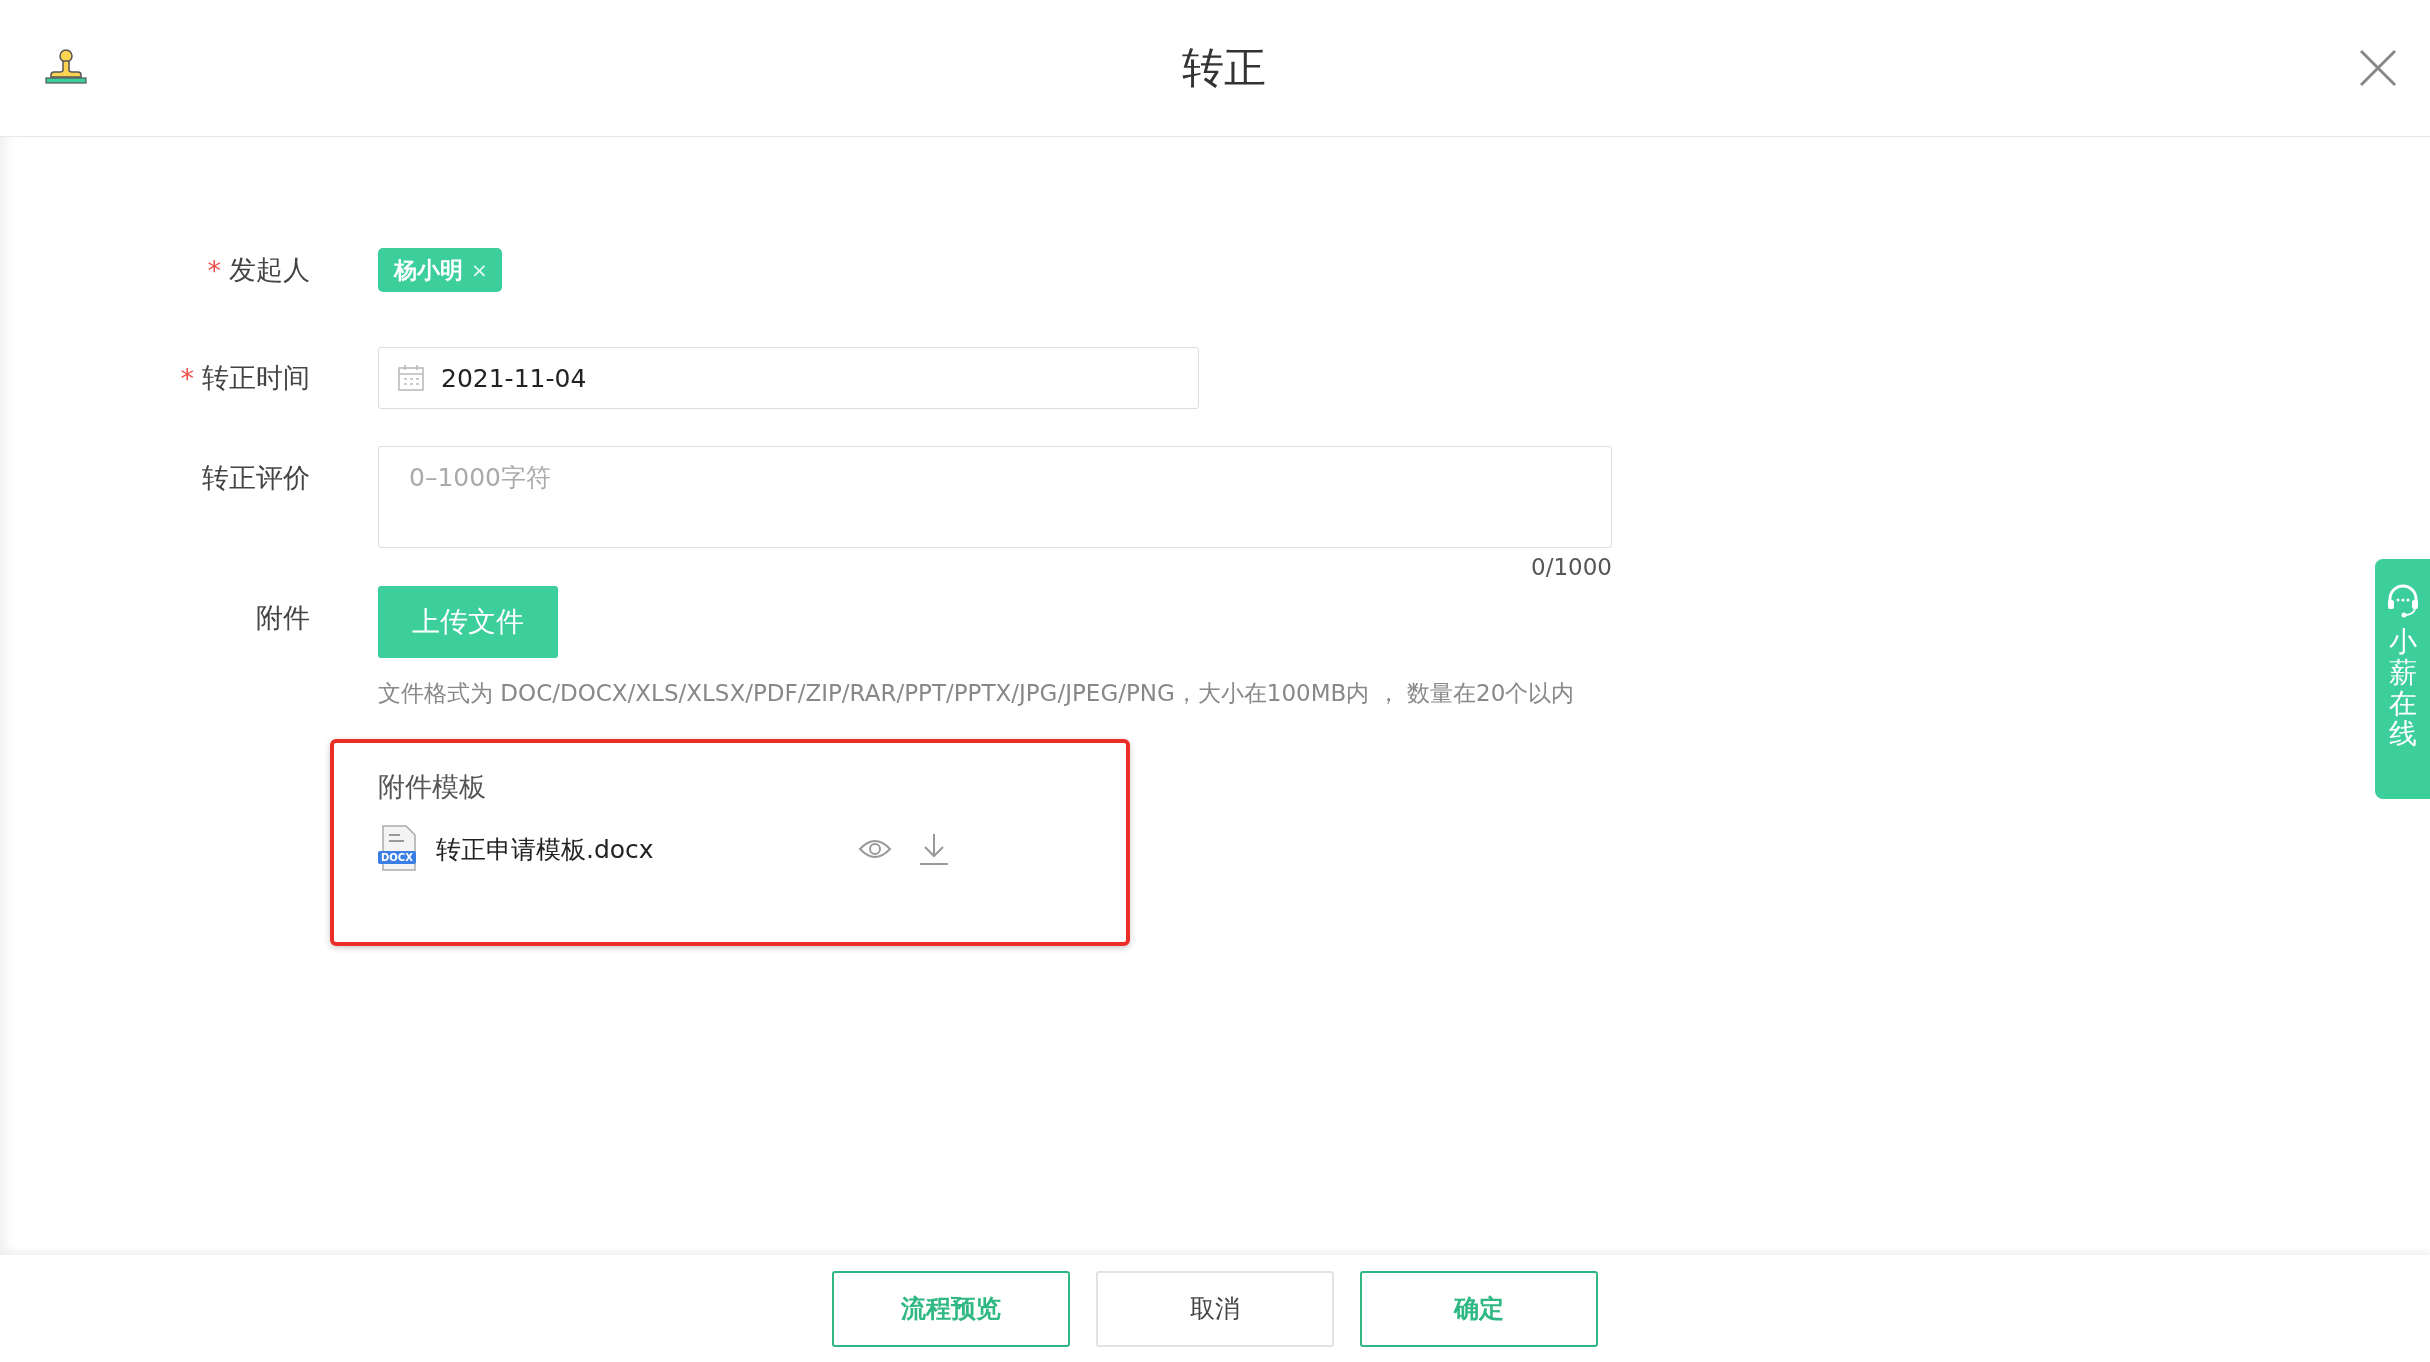 This screenshot has height=1362, width=2430. I want to click on field-label: 转正评价, so click(256, 478).